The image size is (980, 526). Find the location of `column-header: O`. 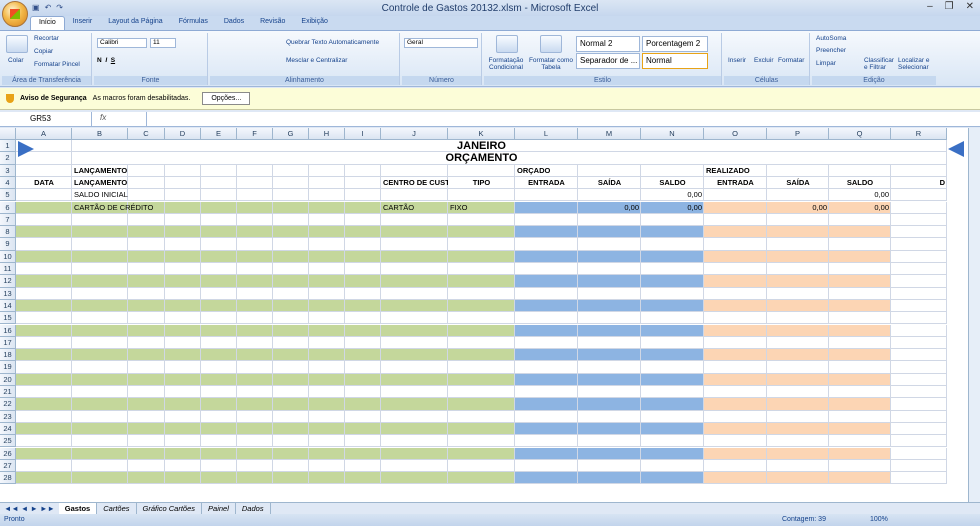

column-header: O is located at coordinates (735, 134).